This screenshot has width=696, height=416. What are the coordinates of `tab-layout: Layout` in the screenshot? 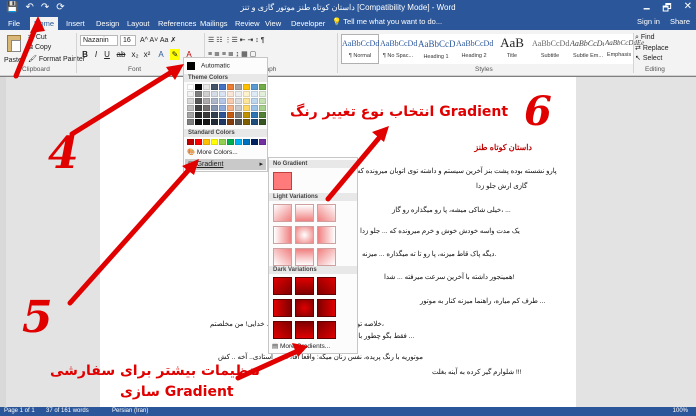 It's located at (138, 23).